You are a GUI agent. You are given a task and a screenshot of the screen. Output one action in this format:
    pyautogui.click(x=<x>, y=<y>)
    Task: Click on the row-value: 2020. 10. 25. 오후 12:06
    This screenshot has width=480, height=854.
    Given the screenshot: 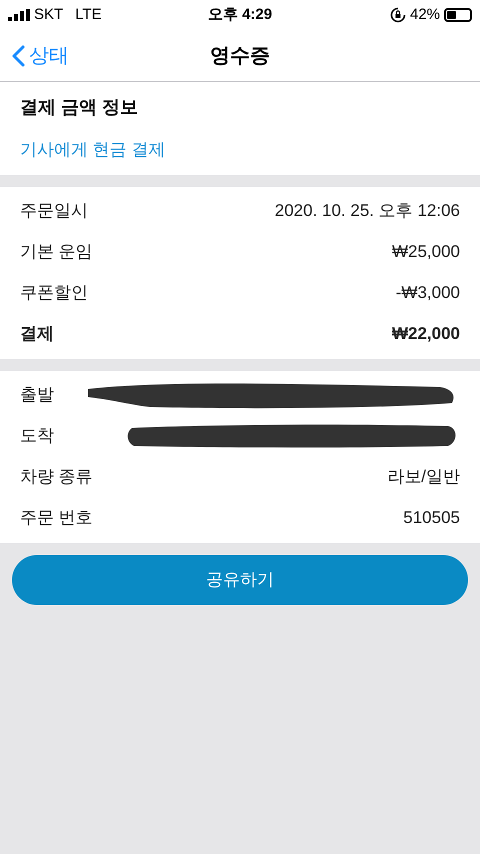 What is the action you would take?
    pyautogui.click(x=367, y=211)
    